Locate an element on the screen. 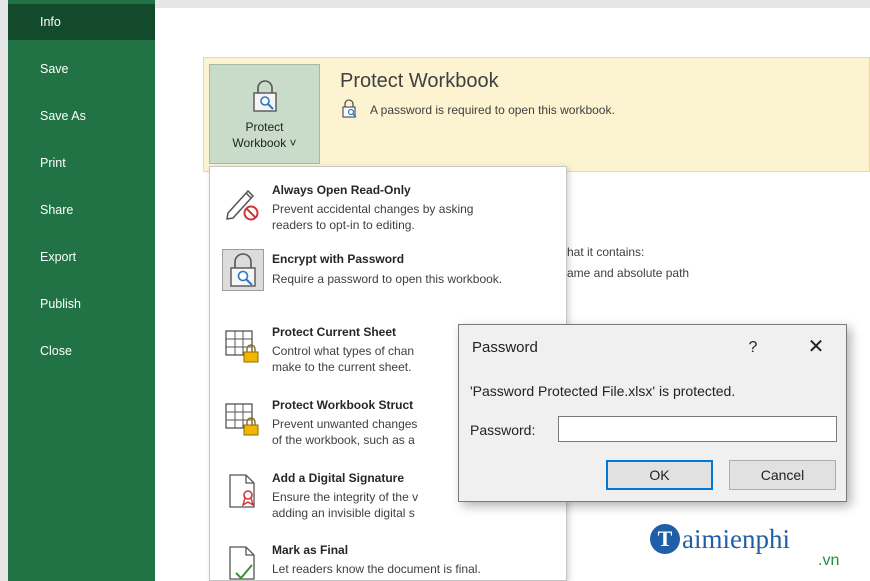 Image resolution: width=870 pixels, height=581 pixels. menu-item-title: Mark as Final is located at coordinates (310, 550).